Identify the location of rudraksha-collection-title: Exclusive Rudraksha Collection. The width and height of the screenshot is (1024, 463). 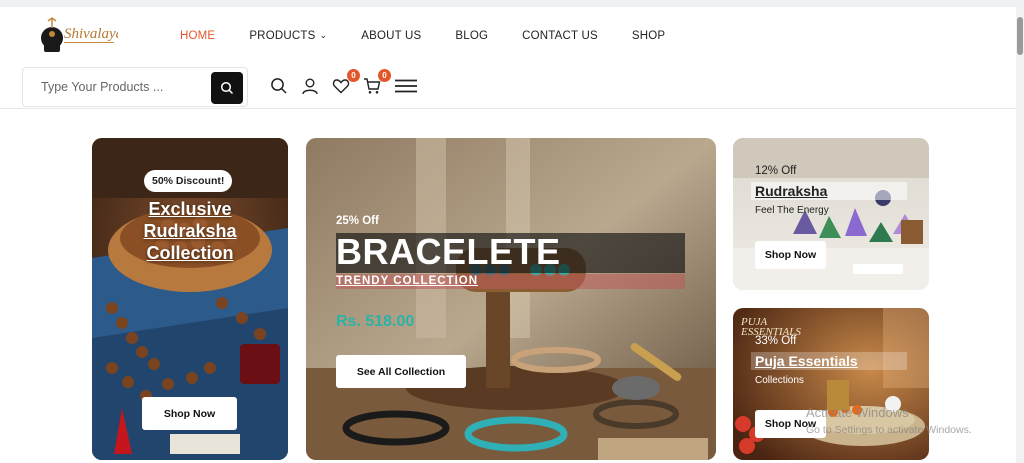
(190, 231).